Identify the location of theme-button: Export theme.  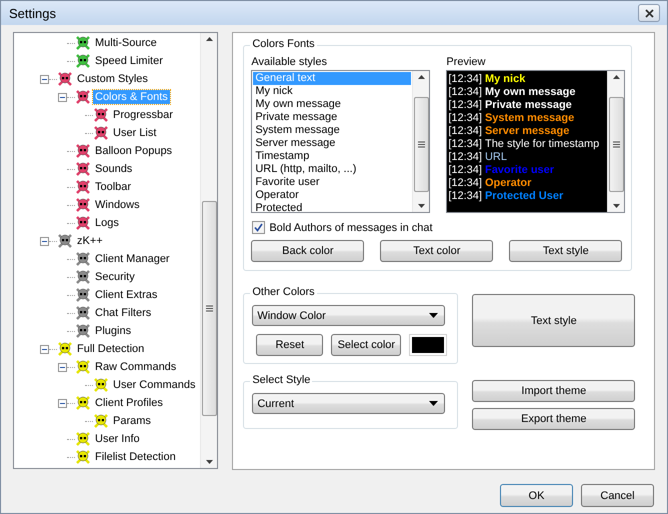
(554, 419).